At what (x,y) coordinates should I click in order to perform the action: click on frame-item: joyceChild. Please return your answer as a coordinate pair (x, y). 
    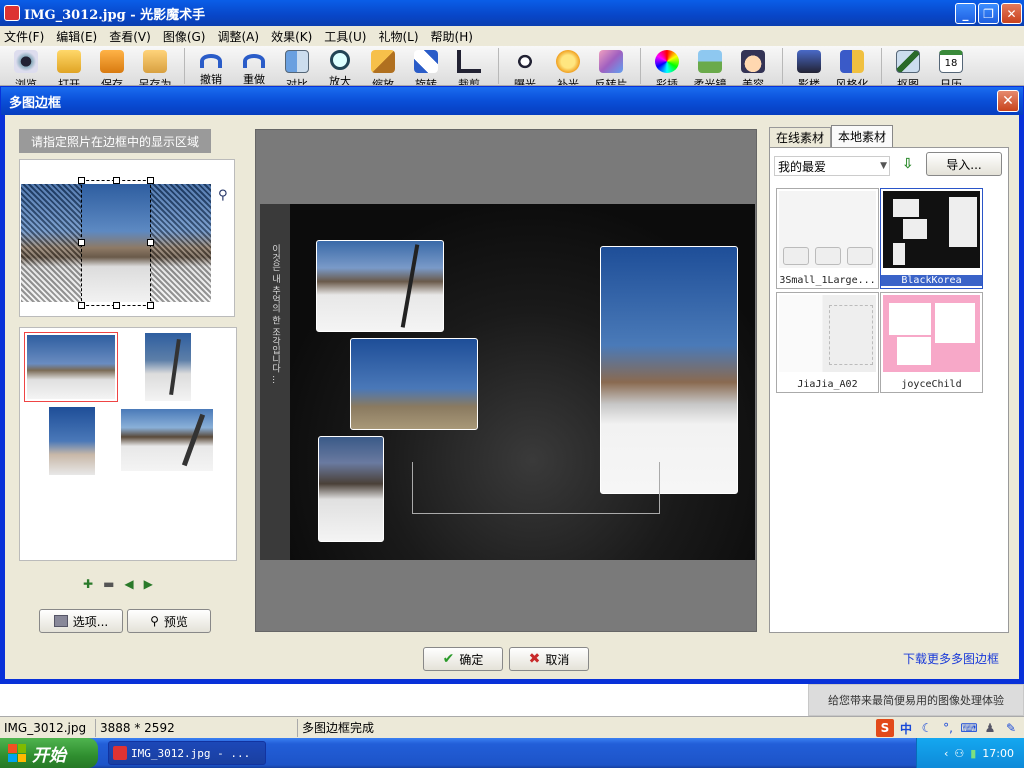
    Looking at the image, I should click on (931, 342).